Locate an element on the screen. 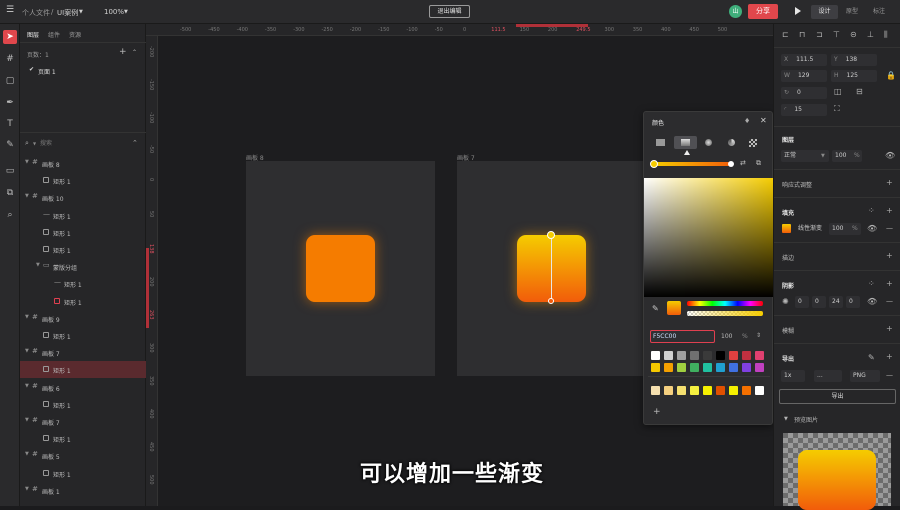 The width and height of the screenshot is (900, 510). orange-rectangle is located at coordinates (340, 268).